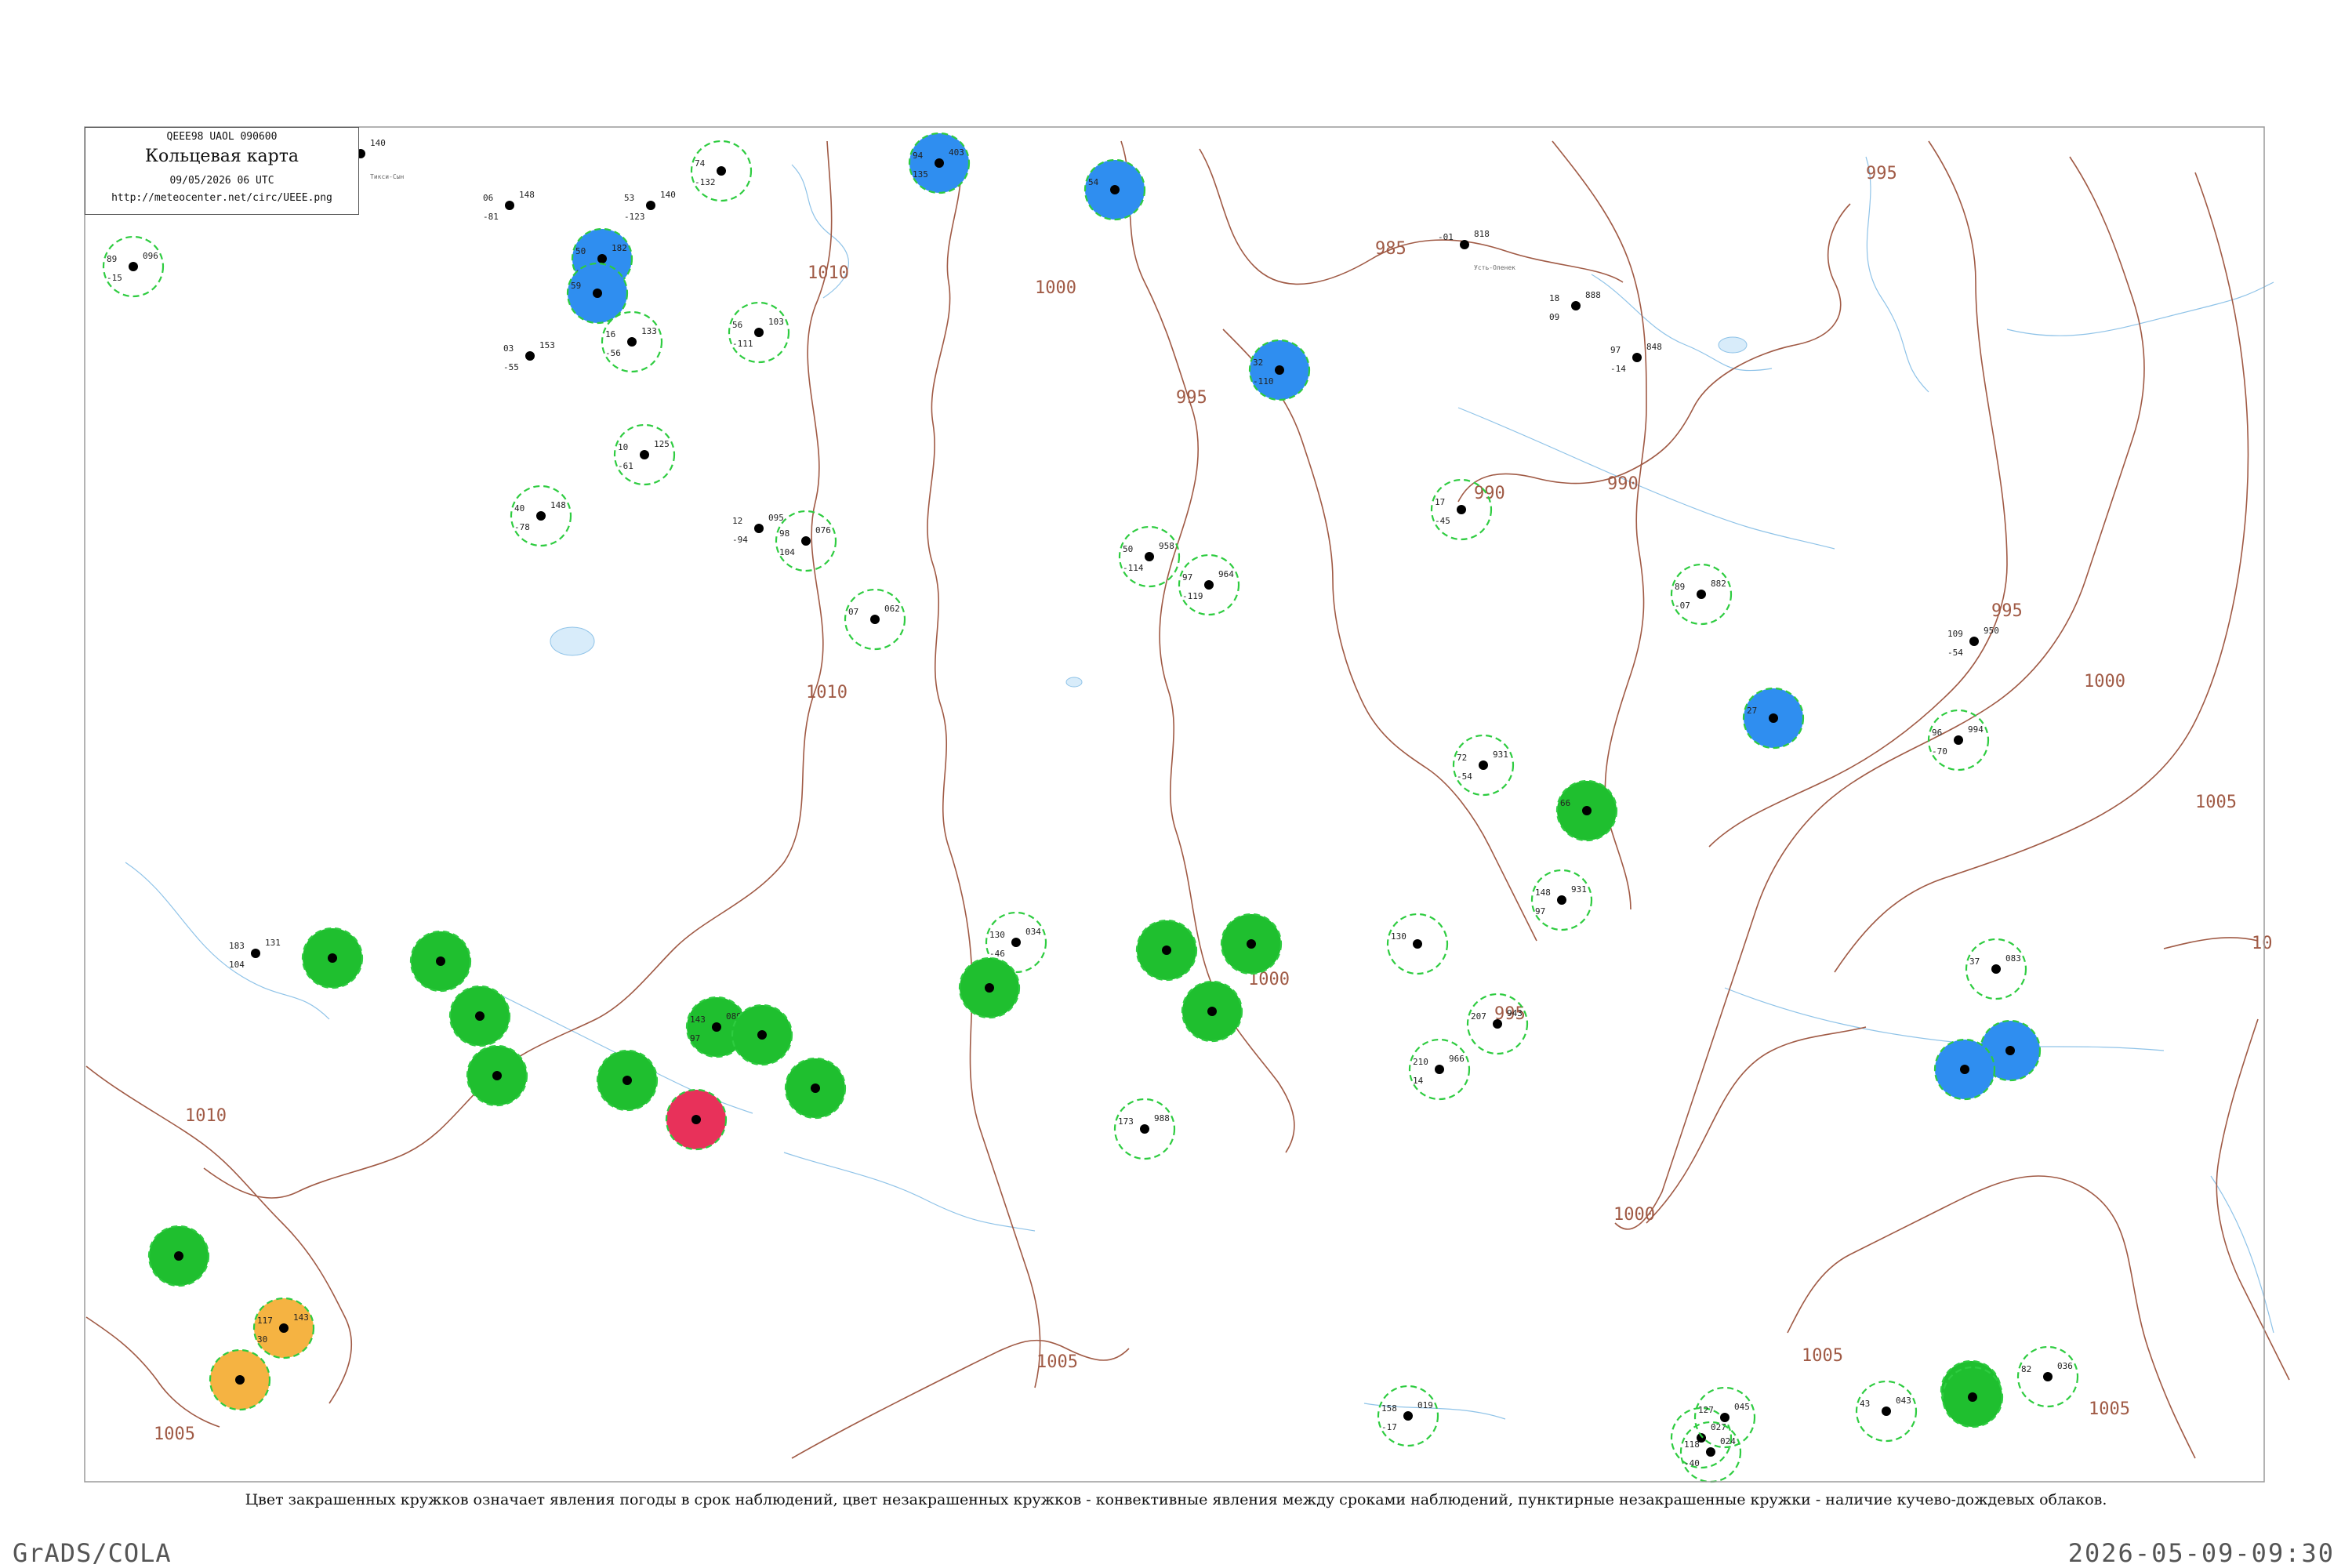 The width and height of the screenshot is (2352, 1568). What do you see at coordinates (662, 444) in the screenshot?
I see `station-pressure: 125` at bounding box center [662, 444].